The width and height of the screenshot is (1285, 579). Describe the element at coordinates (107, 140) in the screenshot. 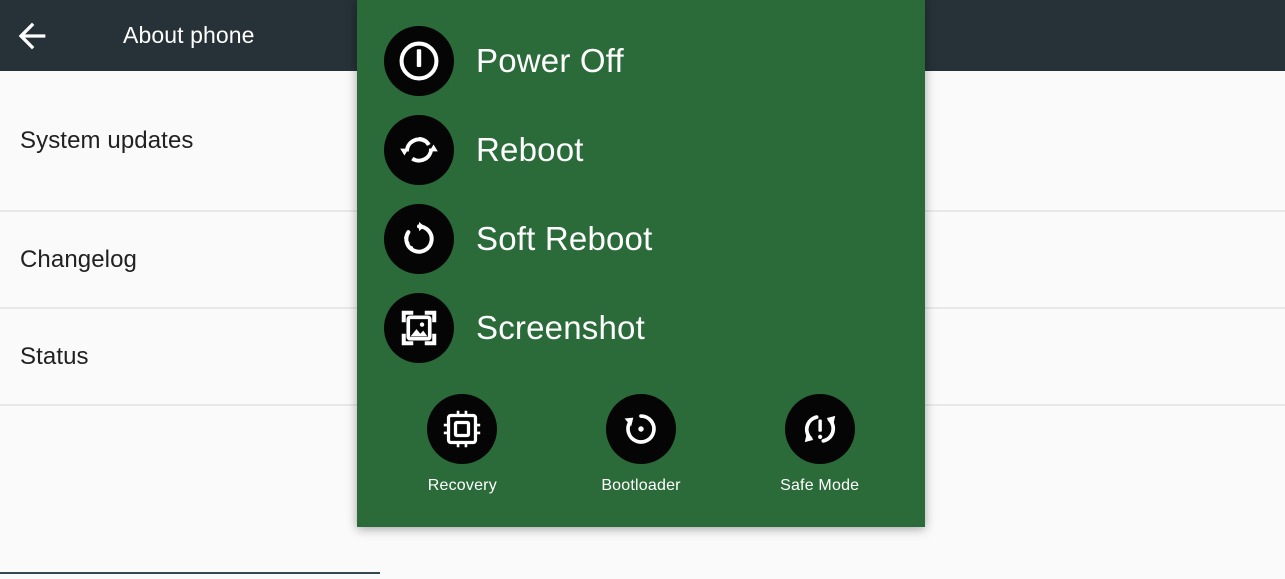

I see `list-item-label: System updates` at that location.